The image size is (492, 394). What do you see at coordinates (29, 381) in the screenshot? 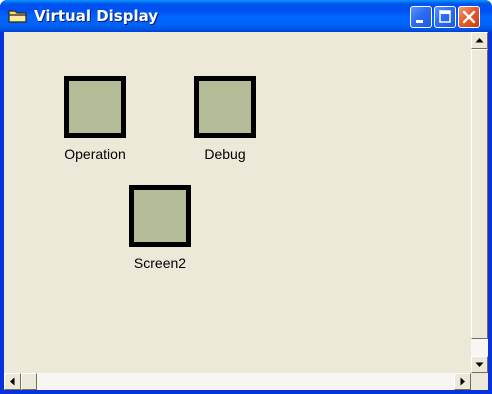
I see `horizontal-scroll-thumb` at bounding box center [29, 381].